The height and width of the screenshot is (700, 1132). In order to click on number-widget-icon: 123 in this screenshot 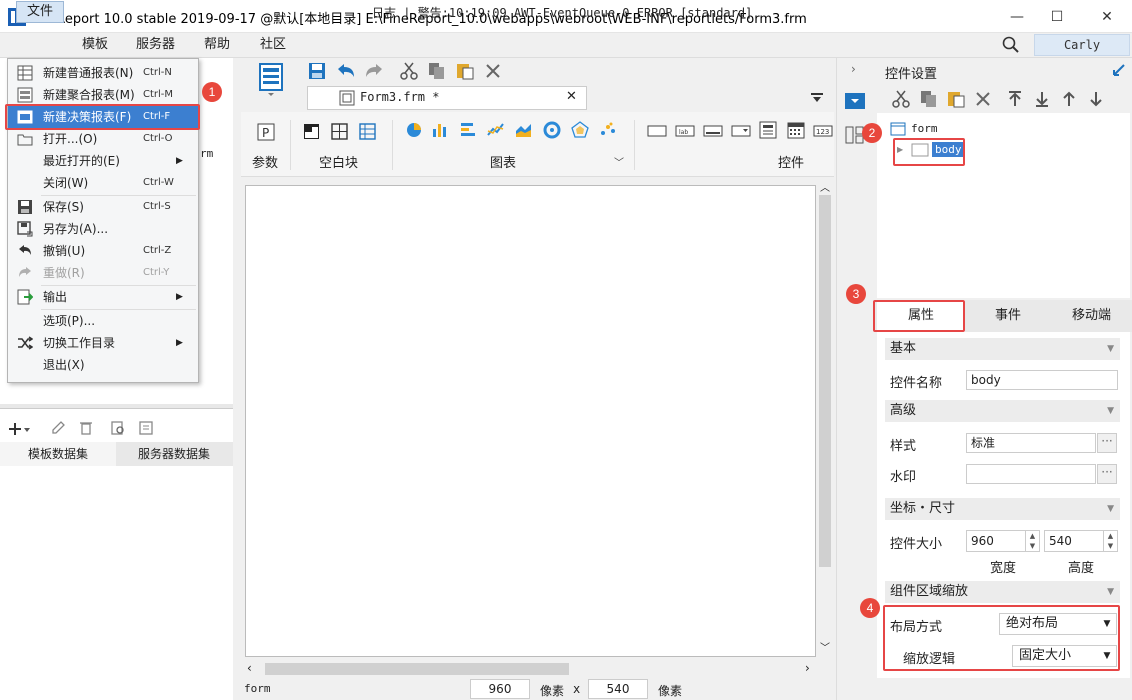, I will do `click(823, 131)`.